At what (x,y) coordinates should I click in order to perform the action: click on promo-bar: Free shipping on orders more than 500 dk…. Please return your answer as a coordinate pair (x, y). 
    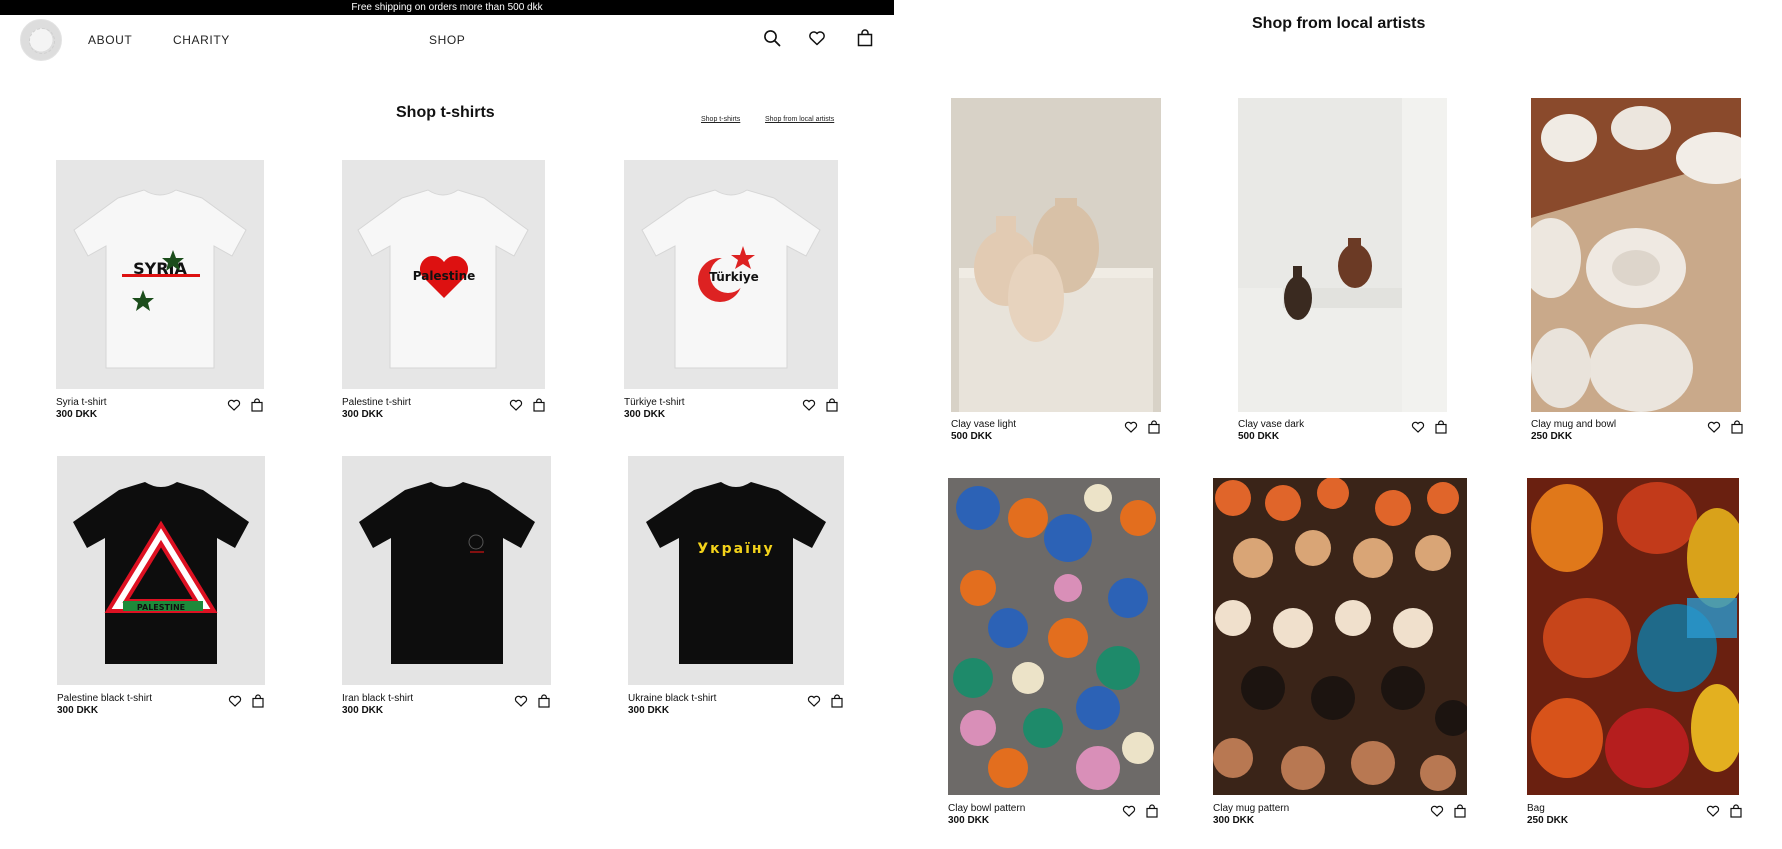
    Looking at the image, I should click on (447, 7).